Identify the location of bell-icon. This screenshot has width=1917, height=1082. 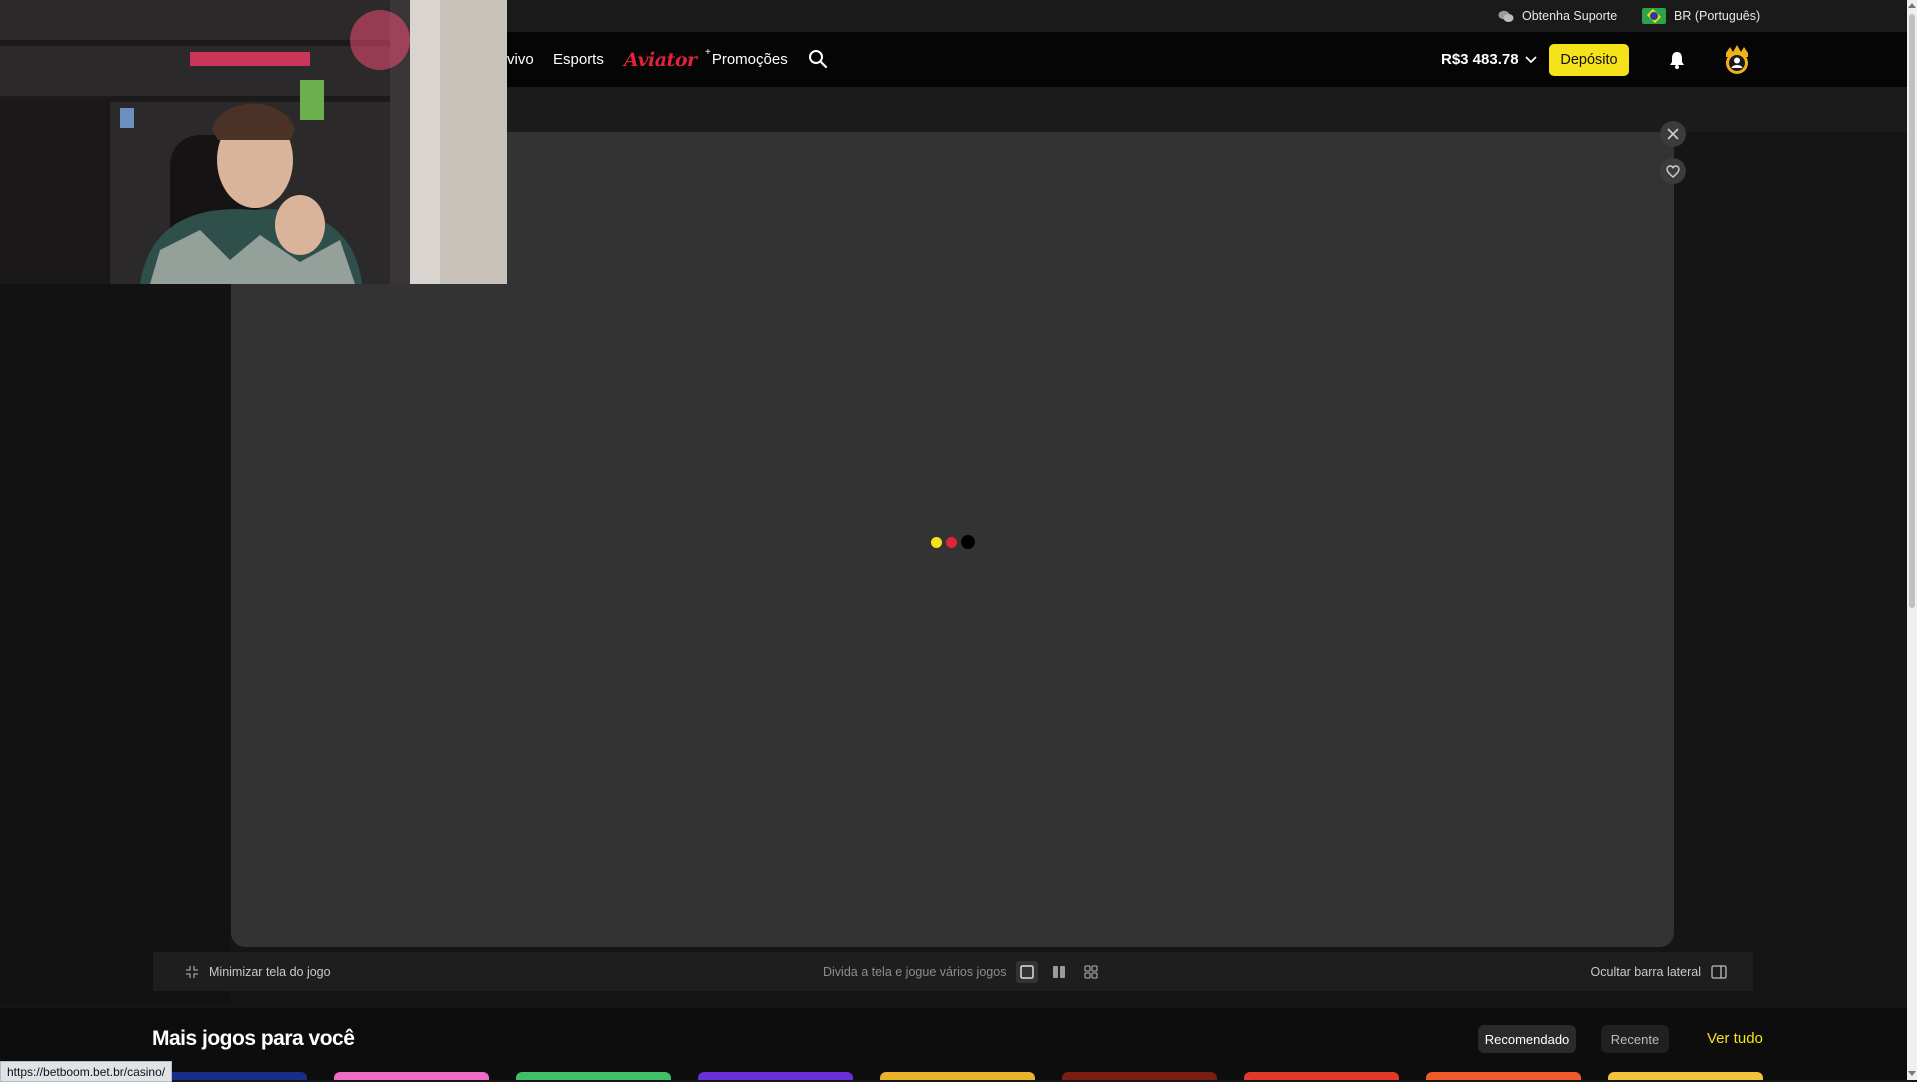
(1677, 60).